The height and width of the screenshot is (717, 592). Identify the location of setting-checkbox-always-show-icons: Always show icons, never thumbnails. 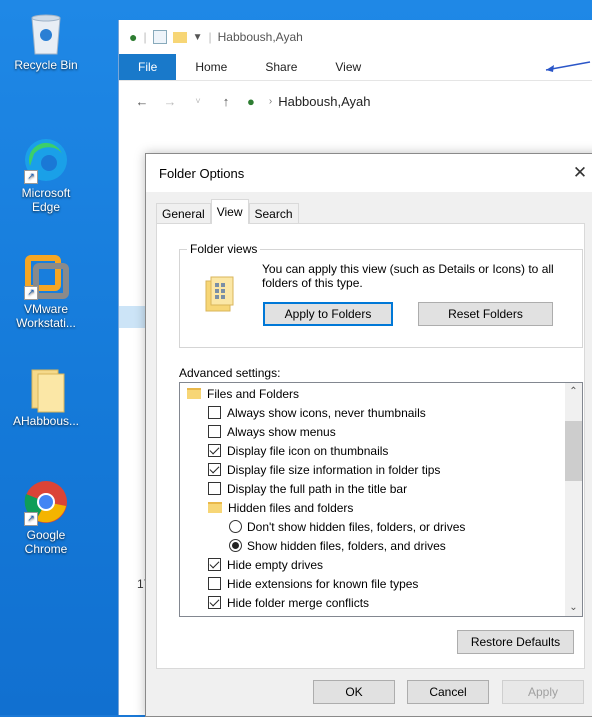
(317, 412).